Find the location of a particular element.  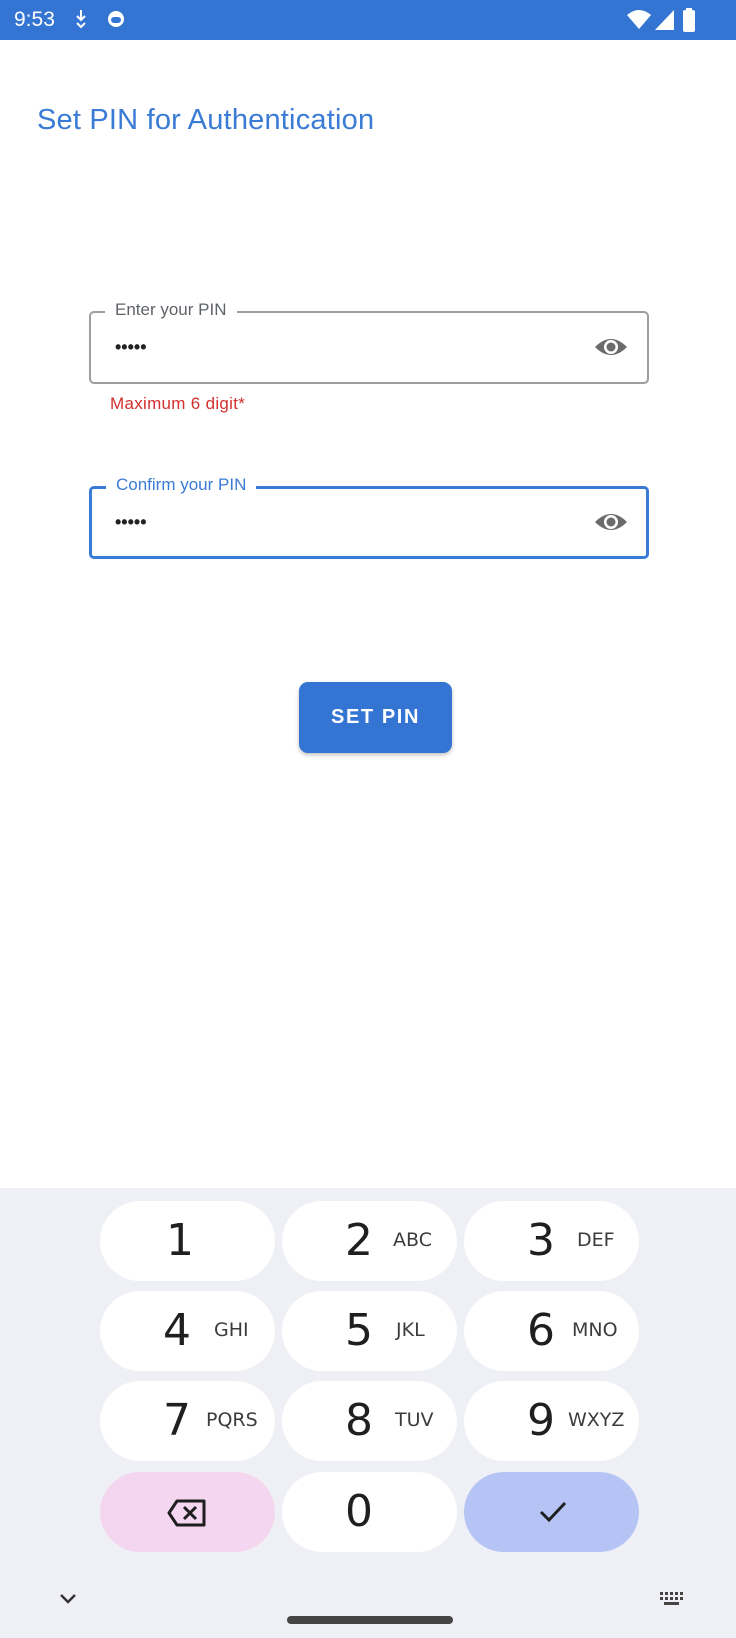

backspace-key is located at coordinates (187, 1512).